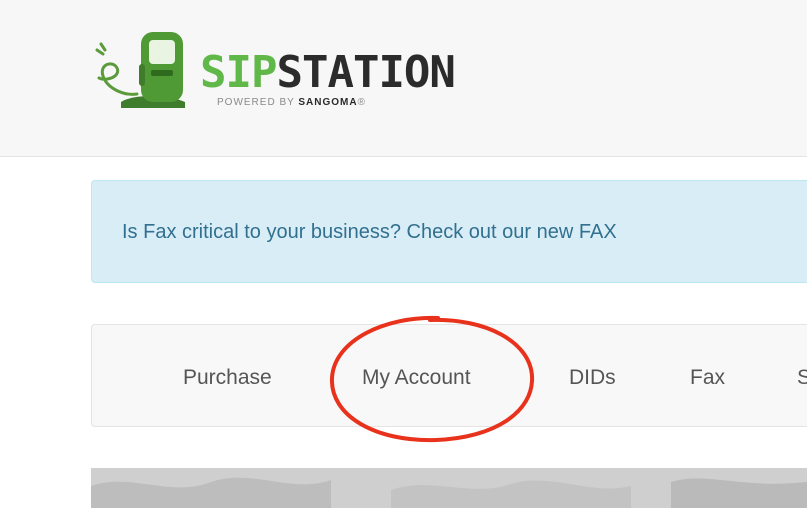  I want to click on logo-tagline-prefix: POWERED BY, so click(256, 102).